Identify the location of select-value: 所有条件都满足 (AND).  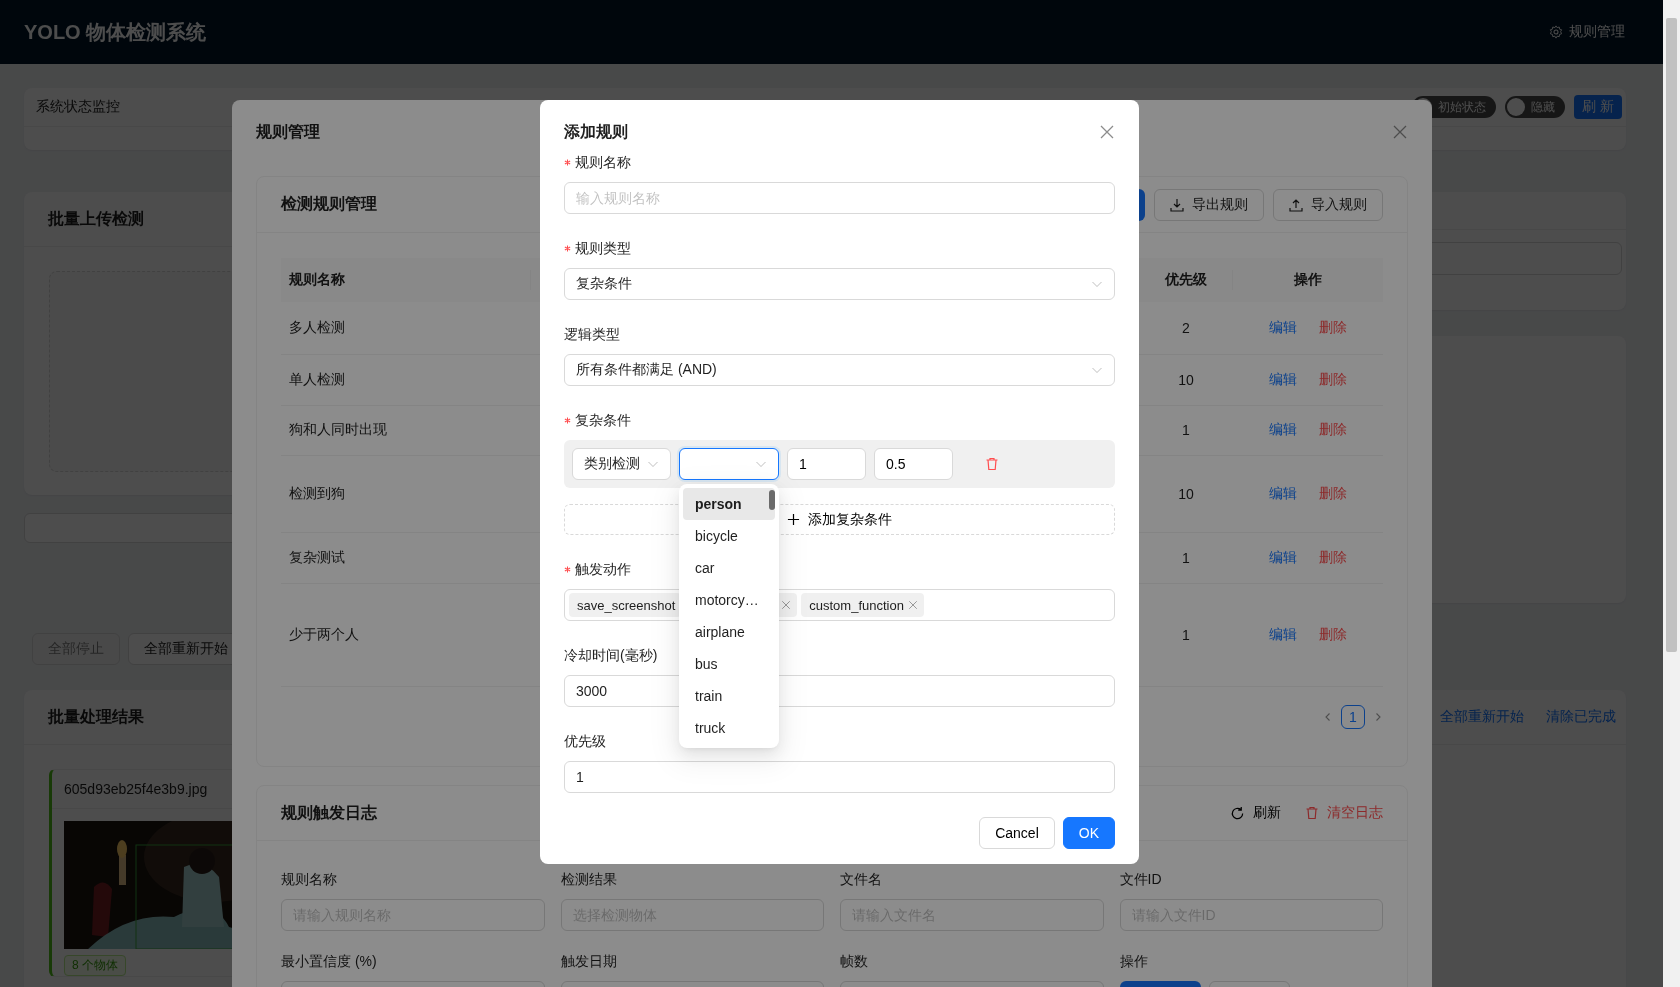
(646, 370).